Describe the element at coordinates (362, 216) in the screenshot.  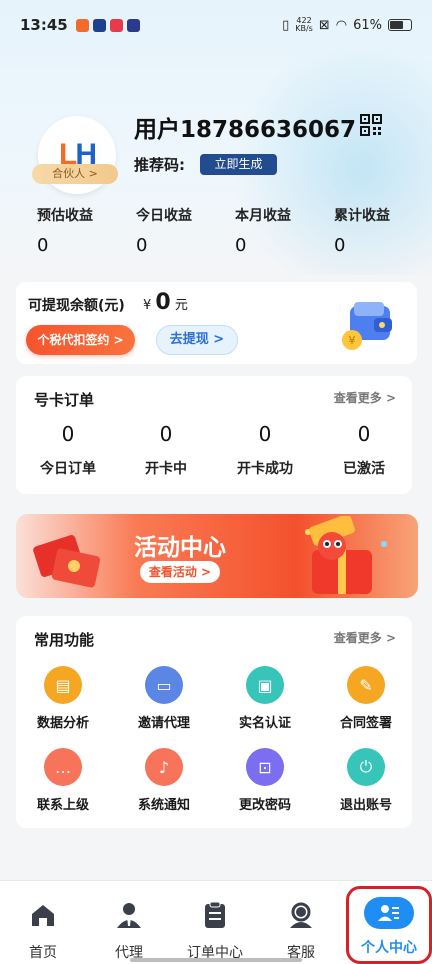
I see `stat-label: 累计收益` at that location.